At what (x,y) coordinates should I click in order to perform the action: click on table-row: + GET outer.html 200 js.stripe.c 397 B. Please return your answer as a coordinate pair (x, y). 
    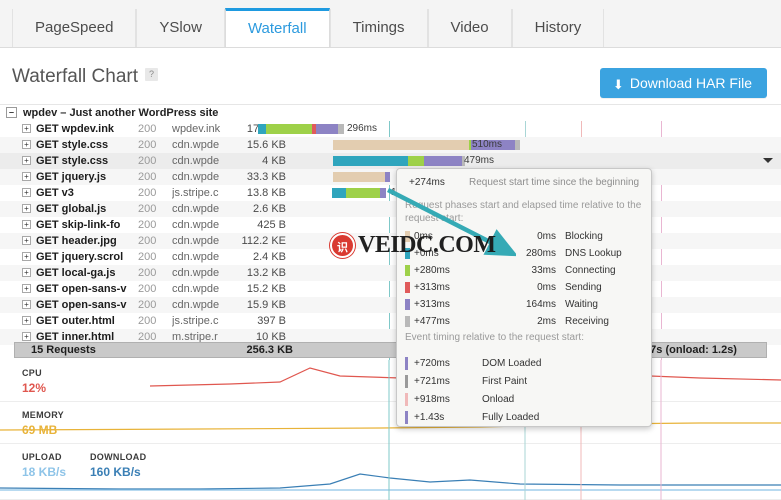
    Looking at the image, I should click on (390, 321).